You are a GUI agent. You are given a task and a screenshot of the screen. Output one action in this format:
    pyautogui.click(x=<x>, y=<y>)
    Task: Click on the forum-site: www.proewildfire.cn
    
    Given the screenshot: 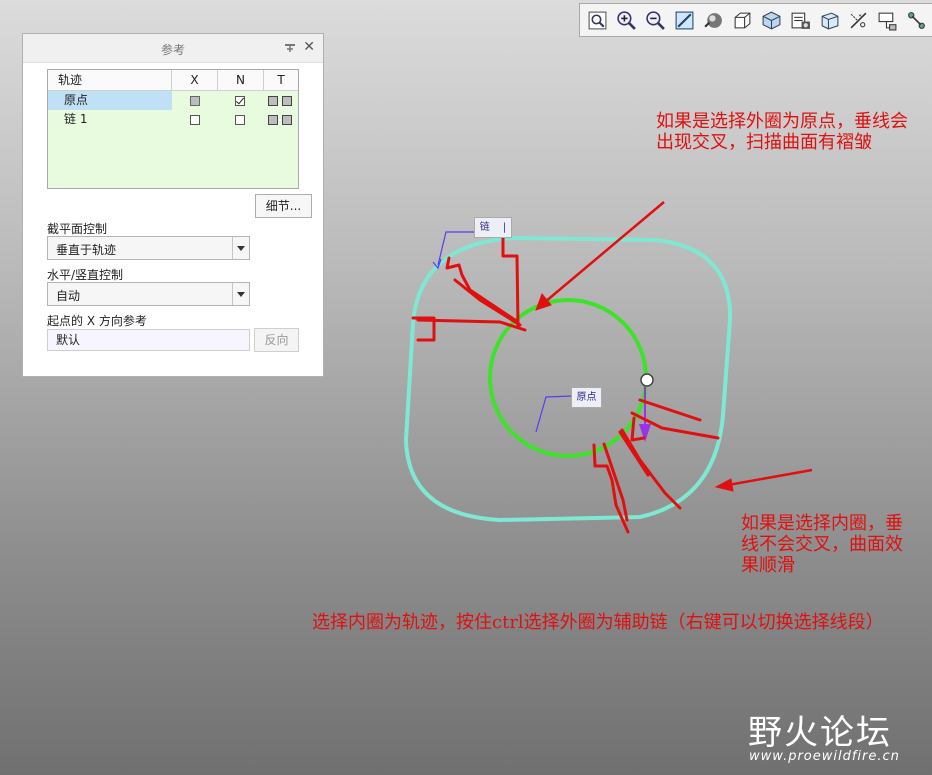 What is the action you would take?
    pyautogui.click(x=824, y=756)
    